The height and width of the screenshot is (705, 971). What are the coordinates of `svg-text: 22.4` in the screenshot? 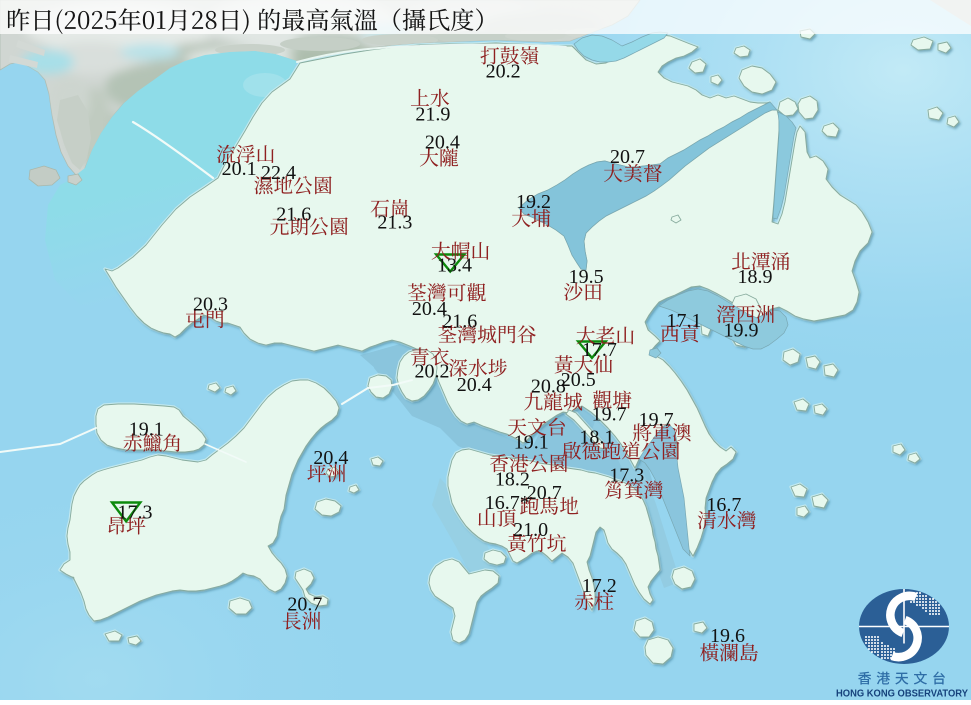 It's located at (278, 173).